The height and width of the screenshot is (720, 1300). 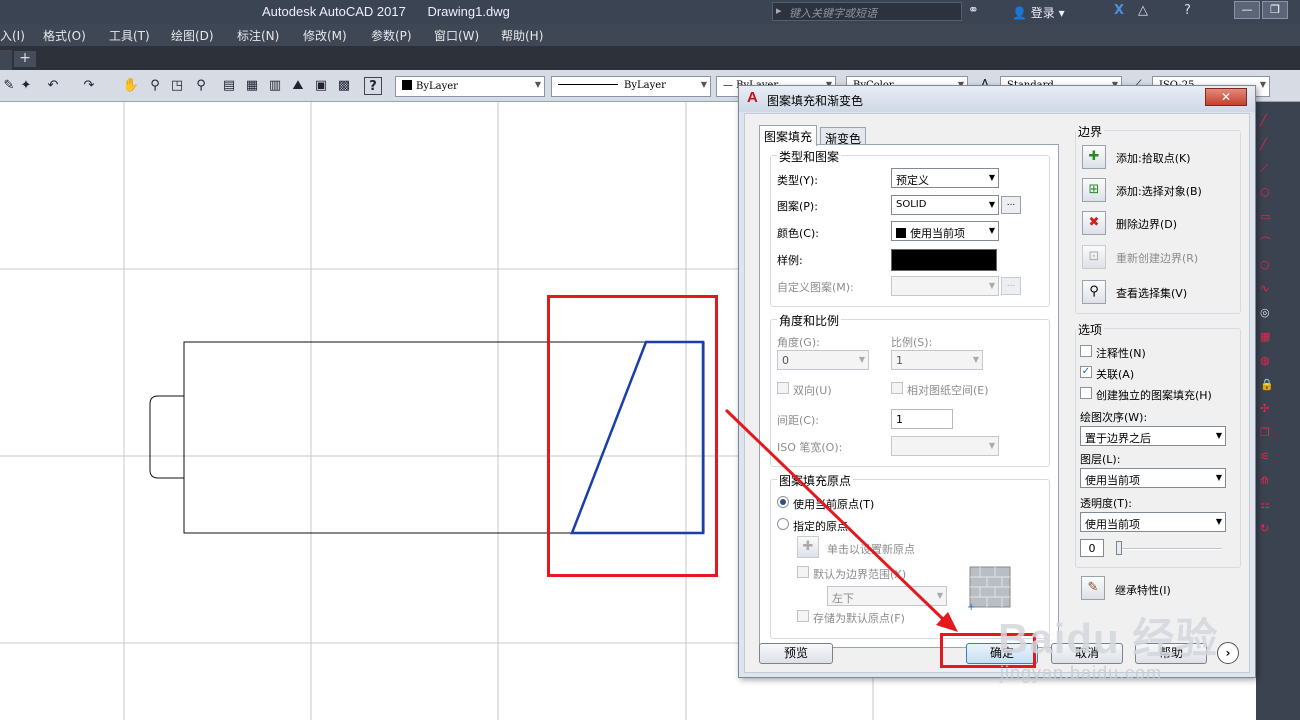 I want to click on new-tab-button: +, so click(x=25, y=59).